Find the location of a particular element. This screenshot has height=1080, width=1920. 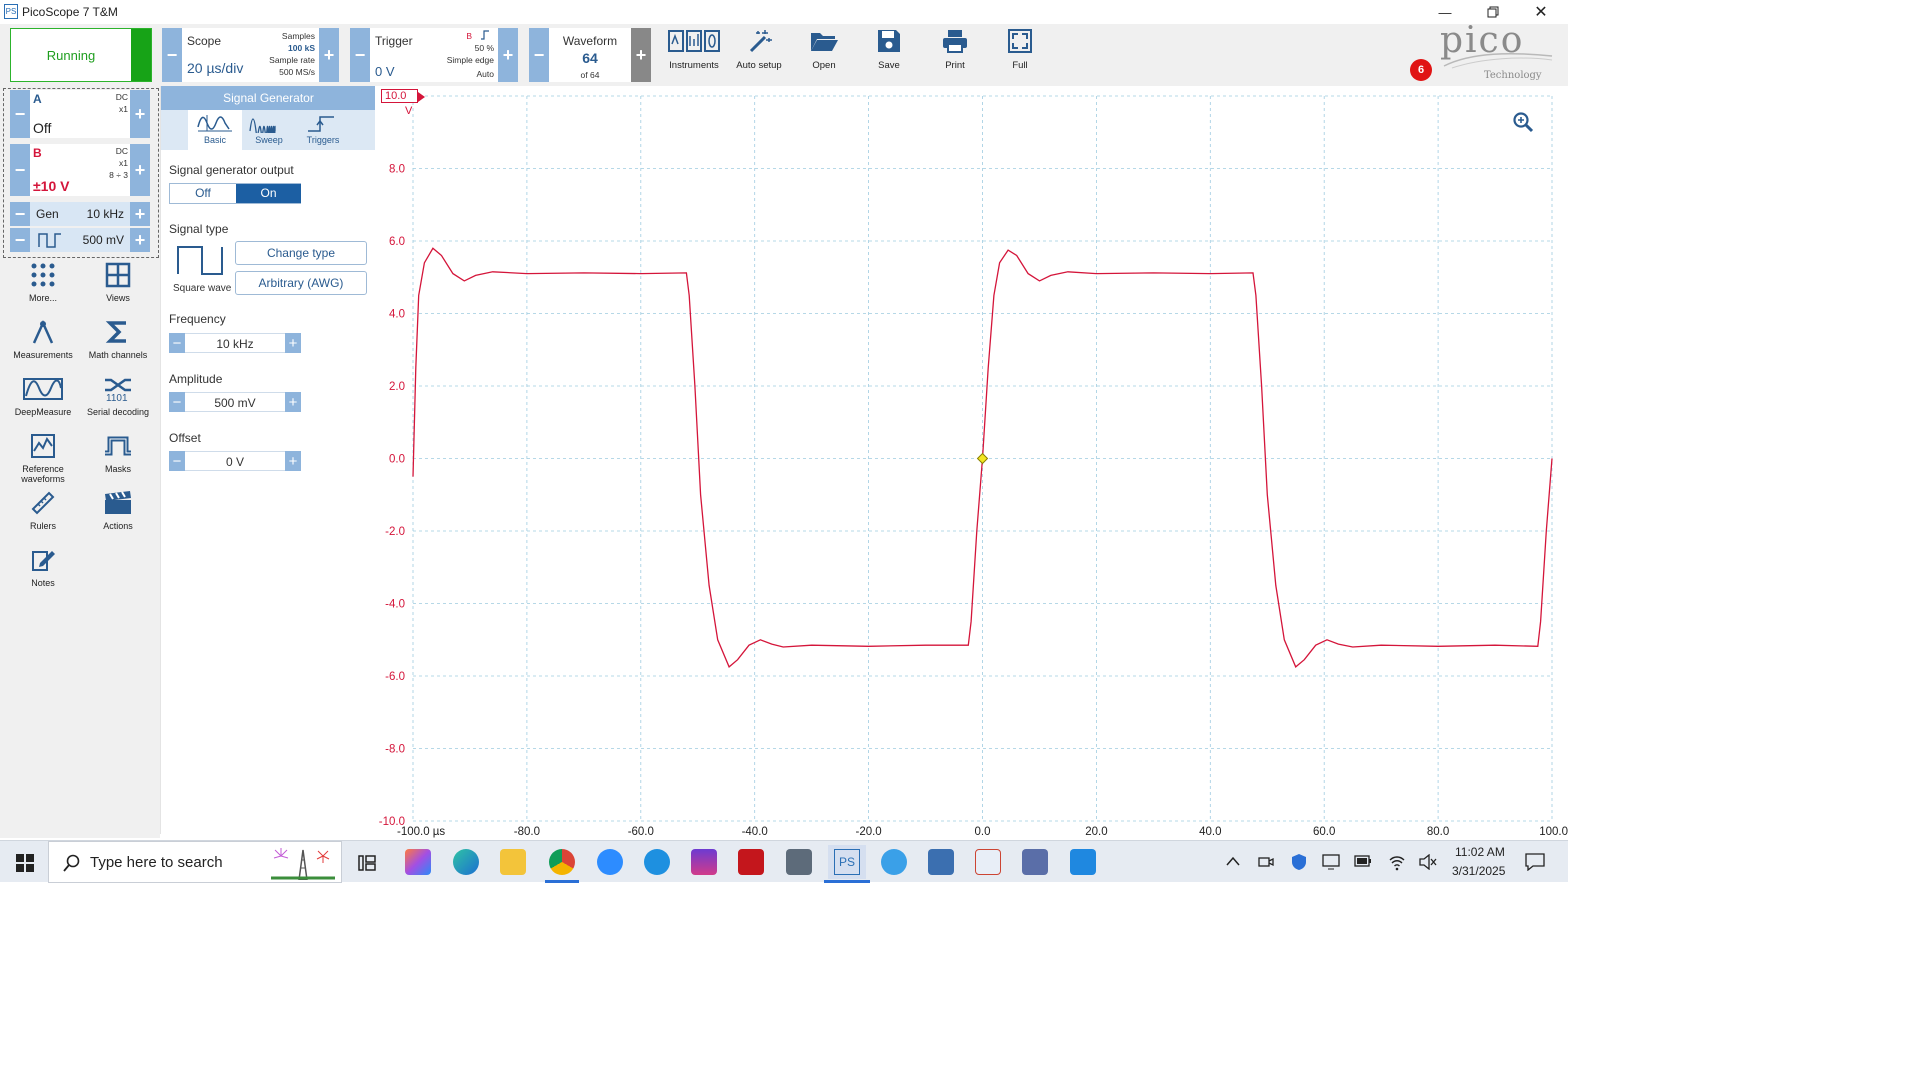

close-button: ✕ is located at coordinates (1541, 12).